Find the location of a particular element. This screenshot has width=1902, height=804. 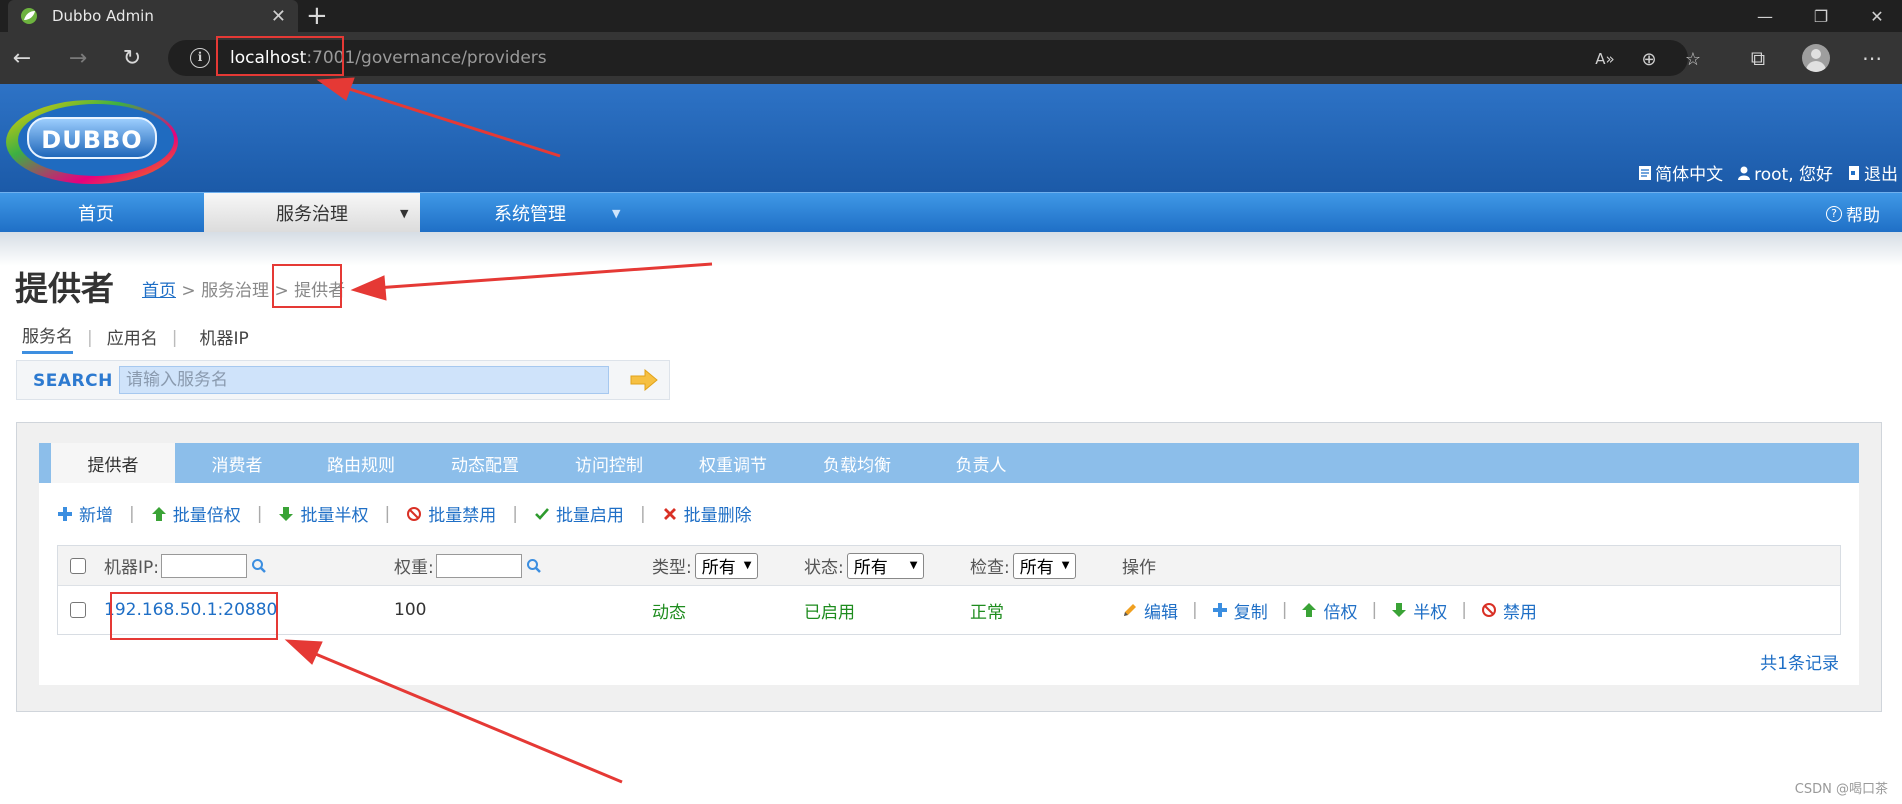

half-weight-button: 半权 is located at coordinates (1419, 610).